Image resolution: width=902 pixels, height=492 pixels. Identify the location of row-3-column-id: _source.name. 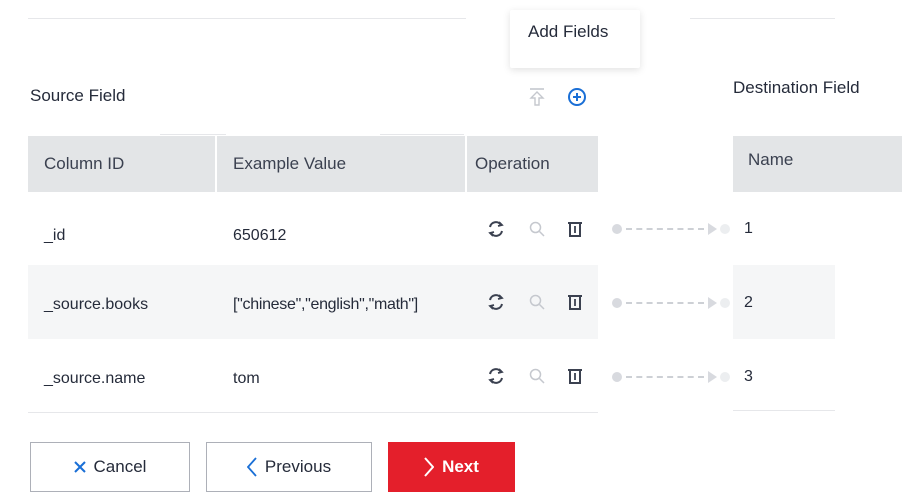
(95, 378).